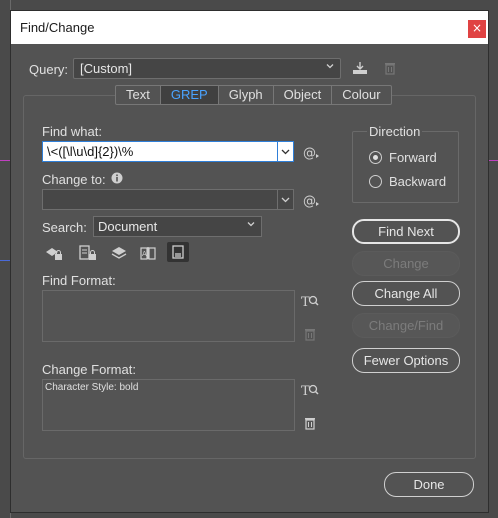 Image resolution: width=498 pixels, height=518 pixels. Describe the element at coordinates (406, 231) in the screenshot. I see `find-next-button: Find Next` at that location.